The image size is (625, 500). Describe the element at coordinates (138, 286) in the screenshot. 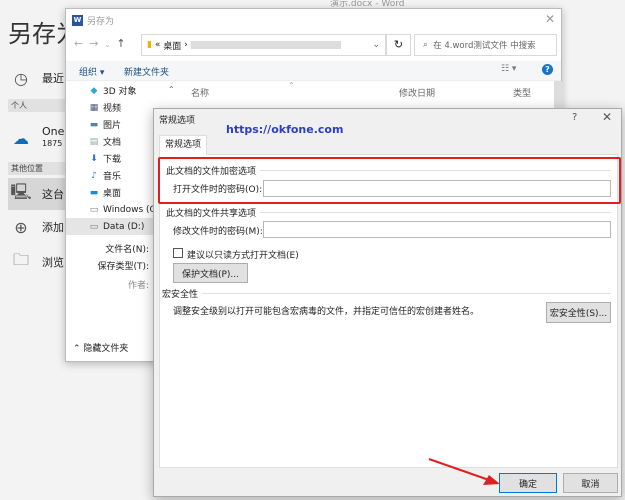

I see `author-label: 作者:` at that location.